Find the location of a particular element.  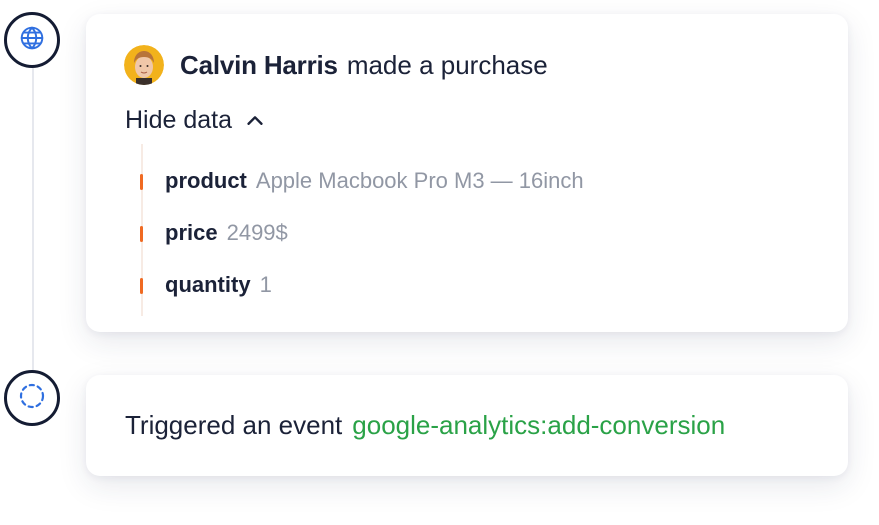

data-item-quantity: quantity 1 is located at coordinates (205, 285).